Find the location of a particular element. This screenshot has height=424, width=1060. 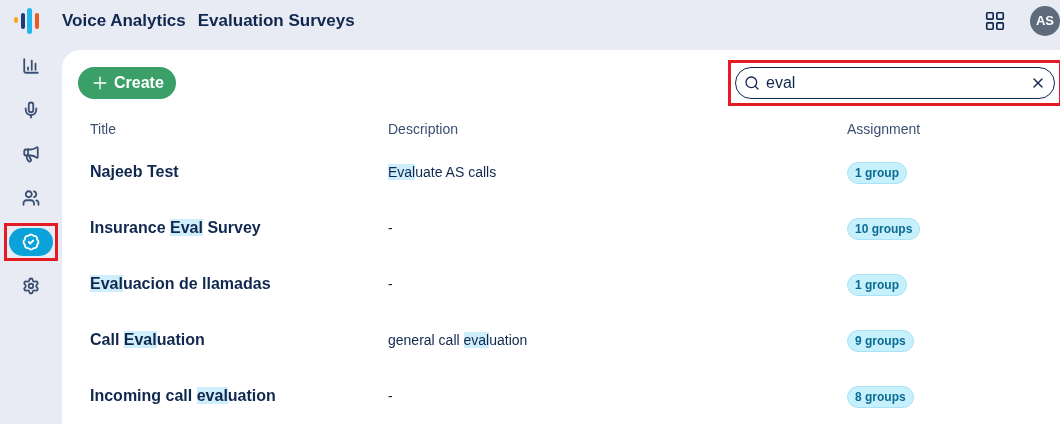

app-name: Voice Analytics is located at coordinates (124, 21).